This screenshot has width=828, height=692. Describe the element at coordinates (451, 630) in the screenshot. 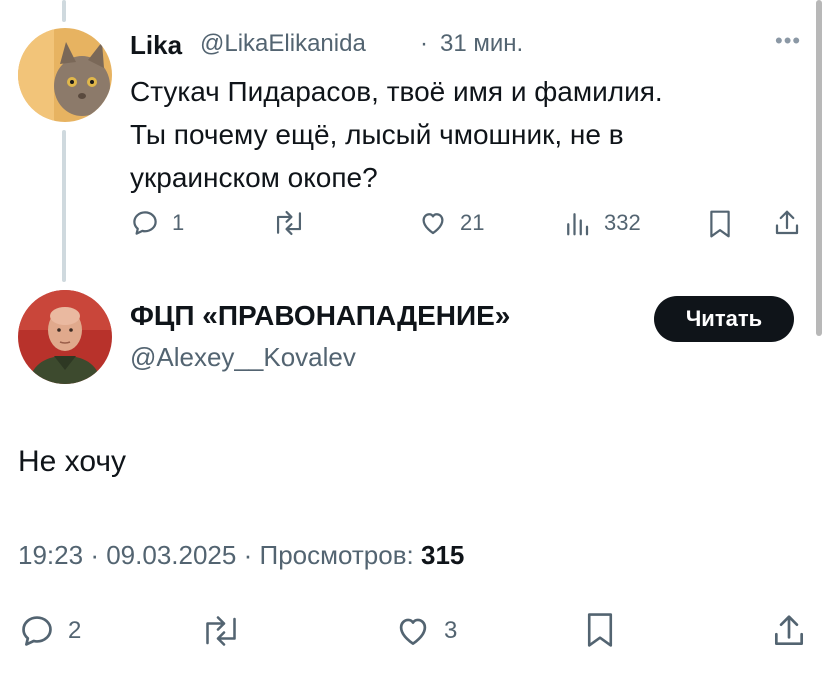

I see `like-count: 3` at that location.